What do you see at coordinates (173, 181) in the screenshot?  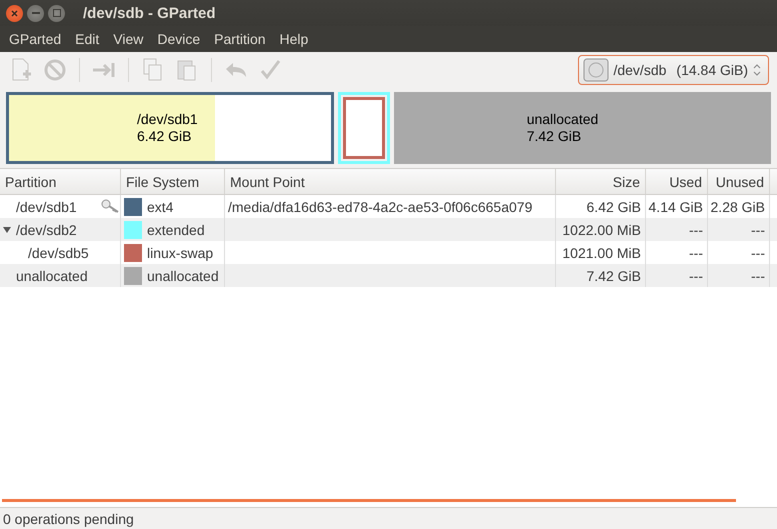 I see `column-header: File System` at bounding box center [173, 181].